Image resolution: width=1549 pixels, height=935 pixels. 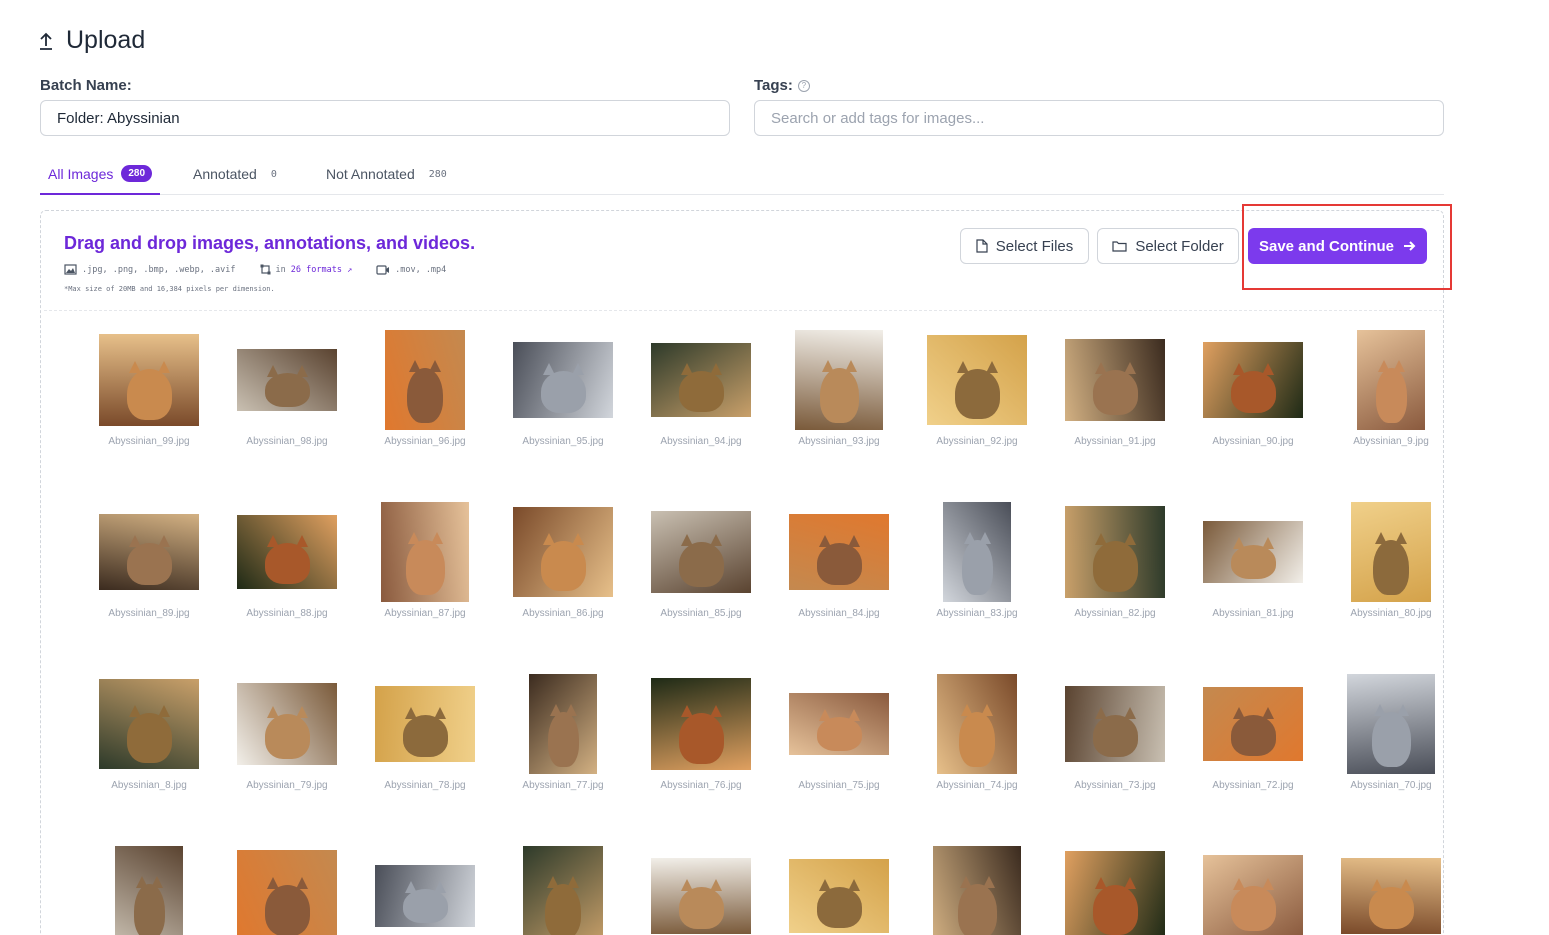 What do you see at coordinates (1119, 246) in the screenshot?
I see `folder-icon` at bounding box center [1119, 246].